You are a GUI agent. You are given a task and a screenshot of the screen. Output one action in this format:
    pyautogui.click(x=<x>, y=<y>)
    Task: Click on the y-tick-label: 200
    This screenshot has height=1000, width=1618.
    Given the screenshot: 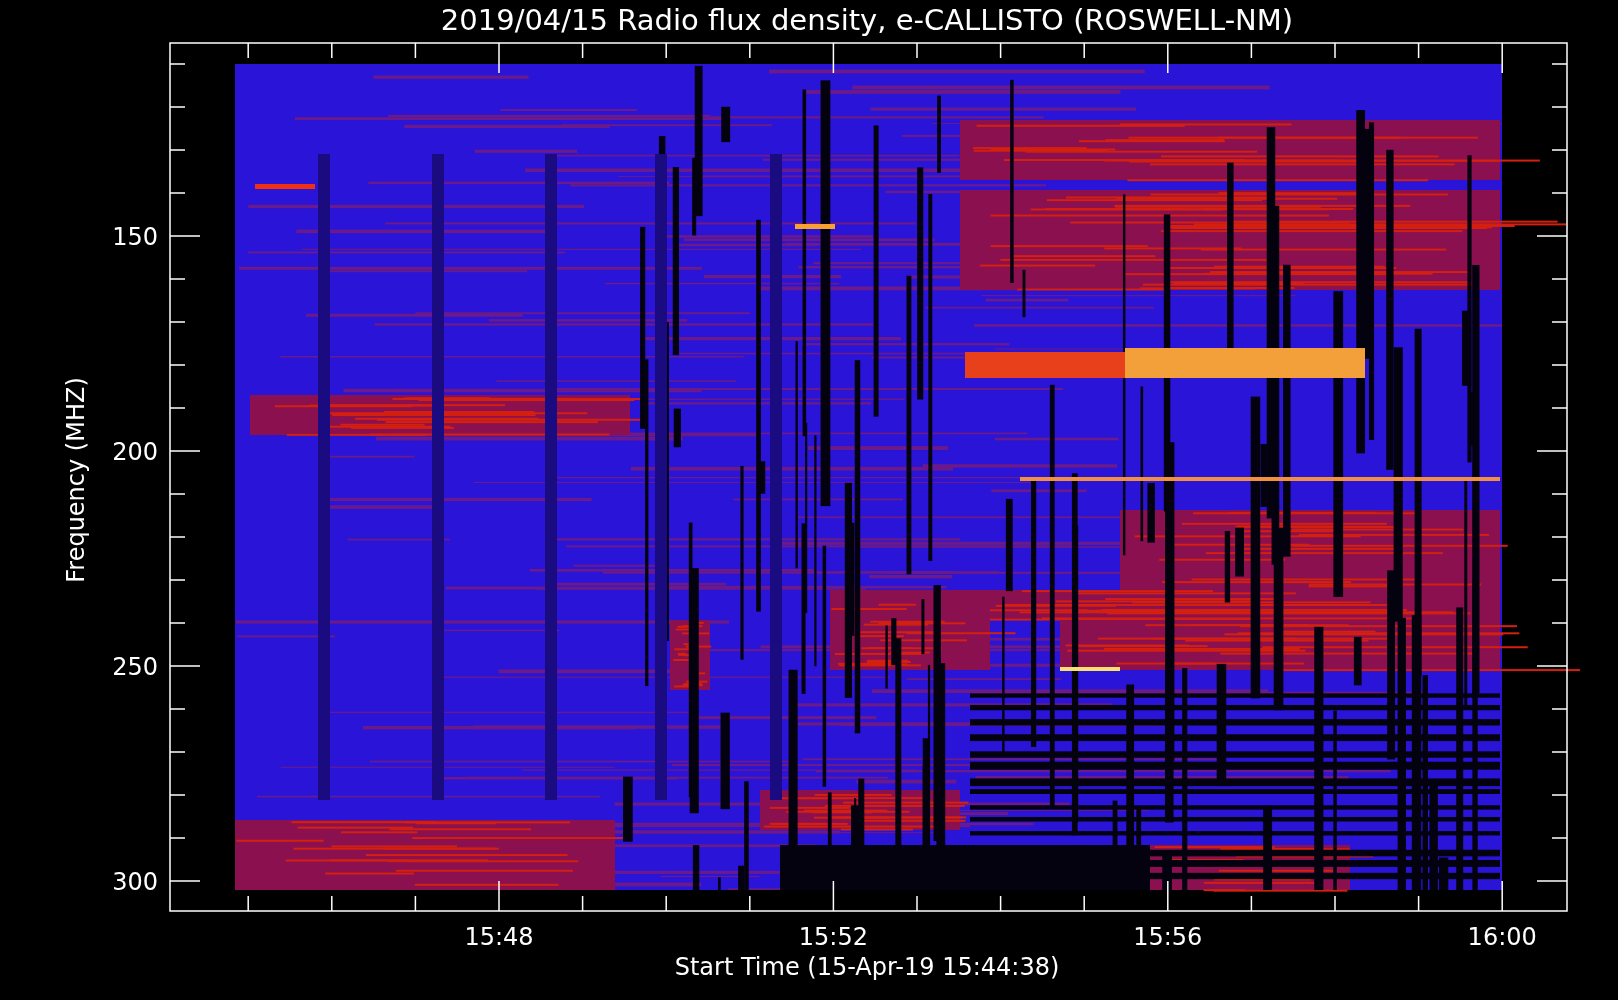 What is the action you would take?
    pyautogui.click(x=135, y=452)
    